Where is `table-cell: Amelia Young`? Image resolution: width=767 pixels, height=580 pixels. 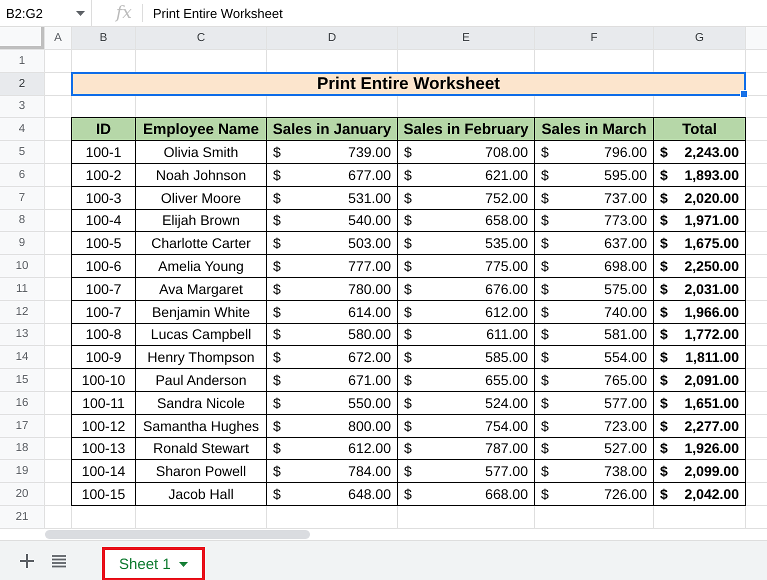 table-cell: Amelia Young is located at coordinates (201, 266).